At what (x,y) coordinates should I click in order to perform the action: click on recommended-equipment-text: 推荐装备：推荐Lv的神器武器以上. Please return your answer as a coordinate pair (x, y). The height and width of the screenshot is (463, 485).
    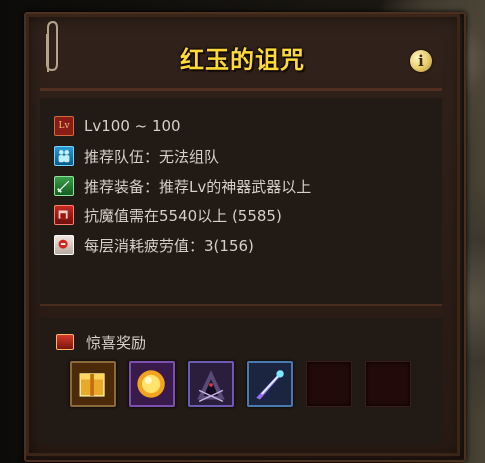
    Looking at the image, I should click on (198, 186).